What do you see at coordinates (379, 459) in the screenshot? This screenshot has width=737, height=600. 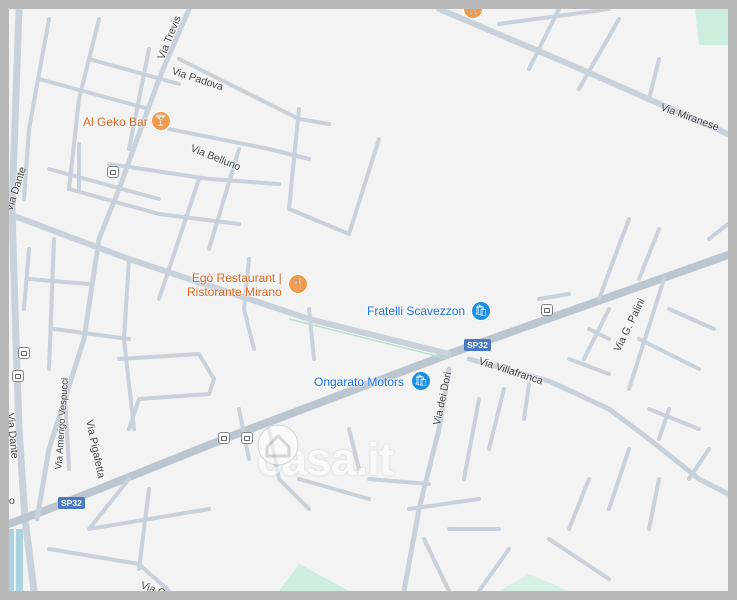 I see `casa-it-watermark: casa.it` at bounding box center [379, 459].